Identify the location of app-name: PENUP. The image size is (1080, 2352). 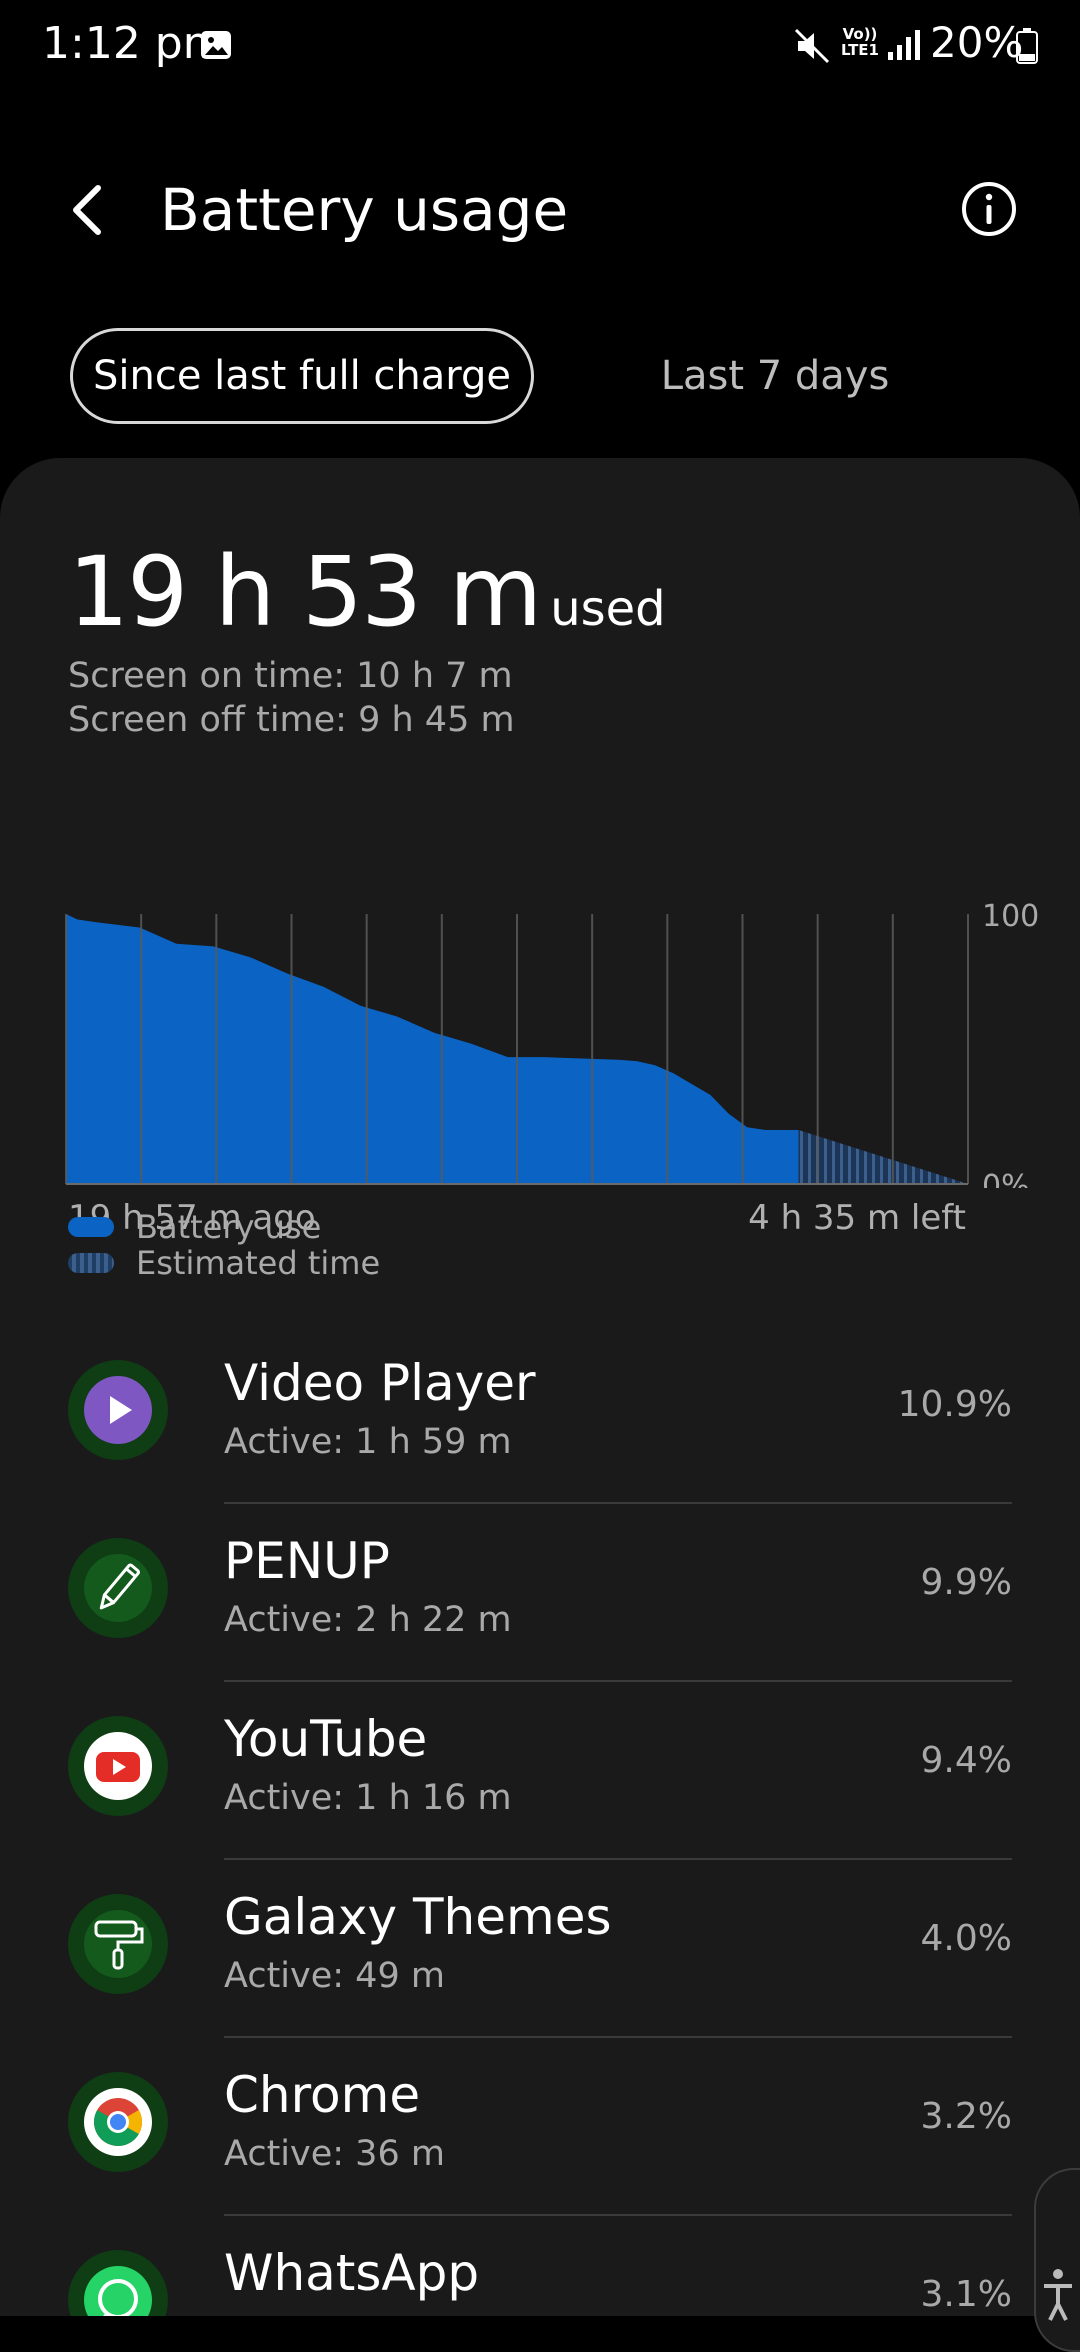
(307, 1561).